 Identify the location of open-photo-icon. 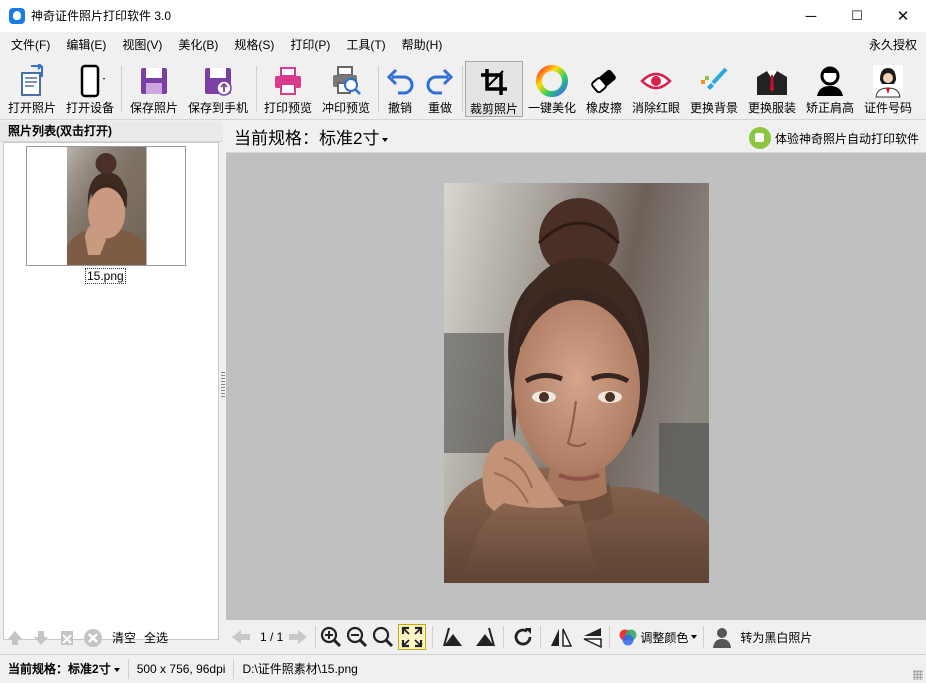
(32, 81).